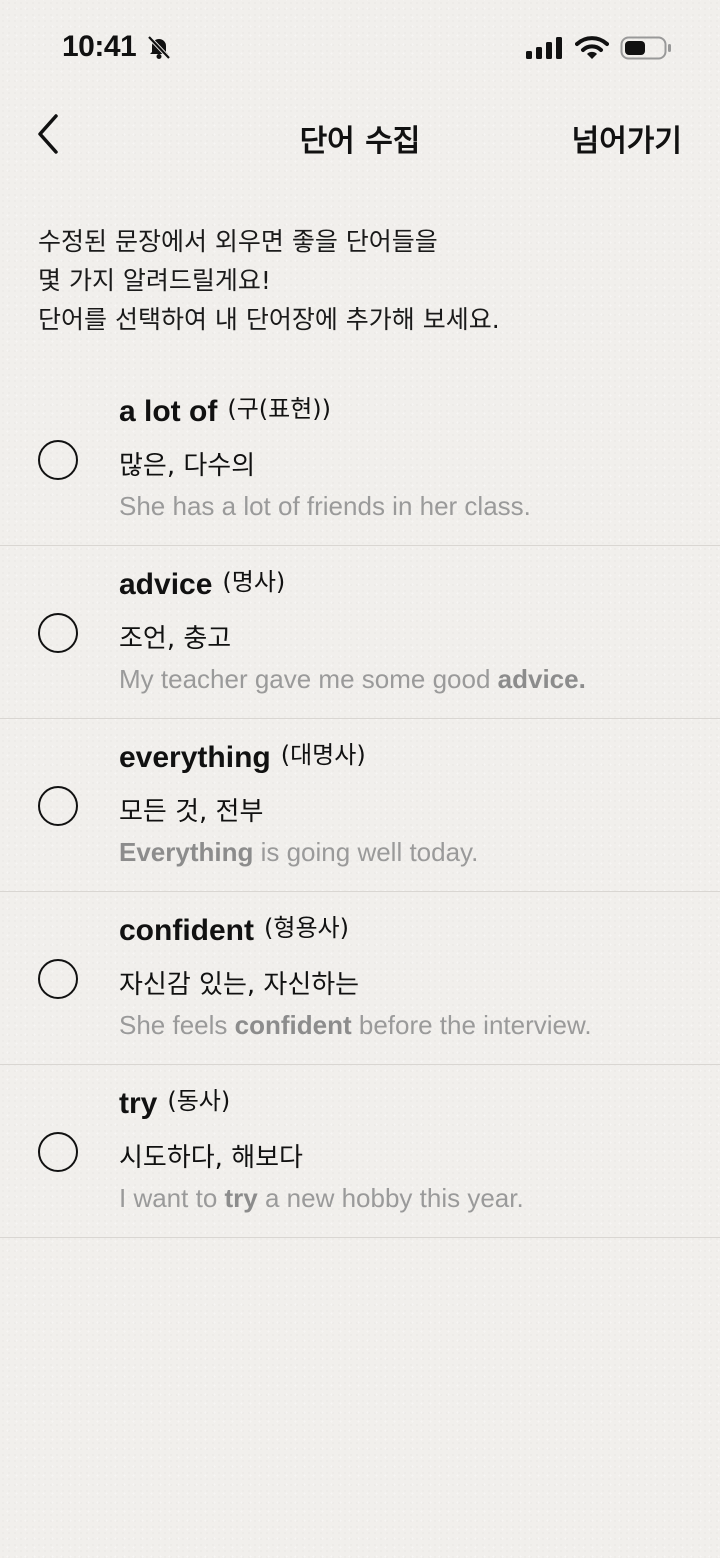  I want to click on navigation-bar: 단어 수집 넘어가기, so click(360, 136).